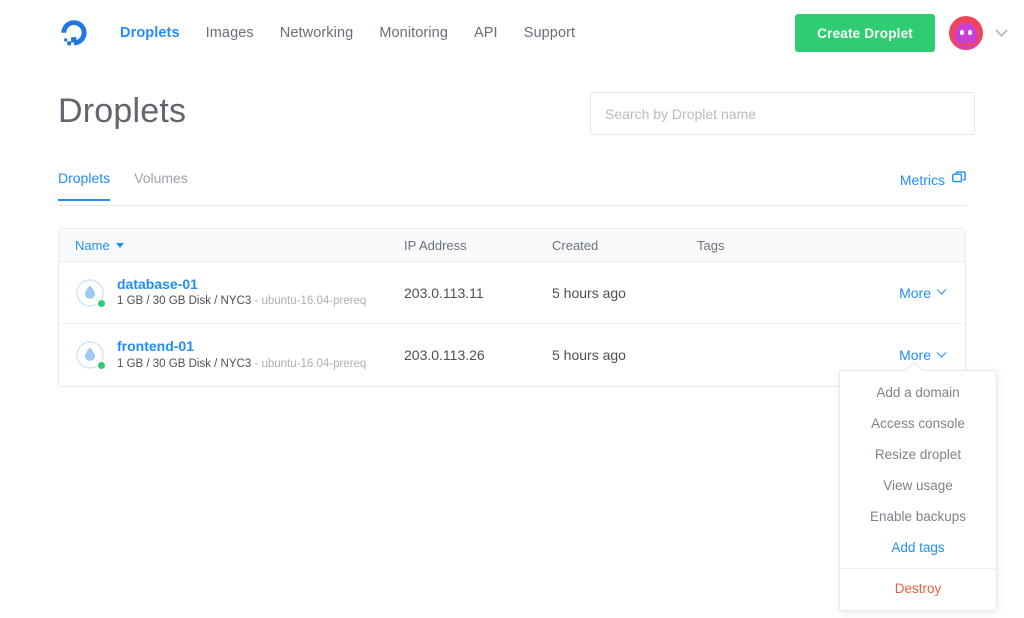 The height and width of the screenshot is (618, 1024). I want to click on menu-item-destroy: Destroy, so click(918, 588).